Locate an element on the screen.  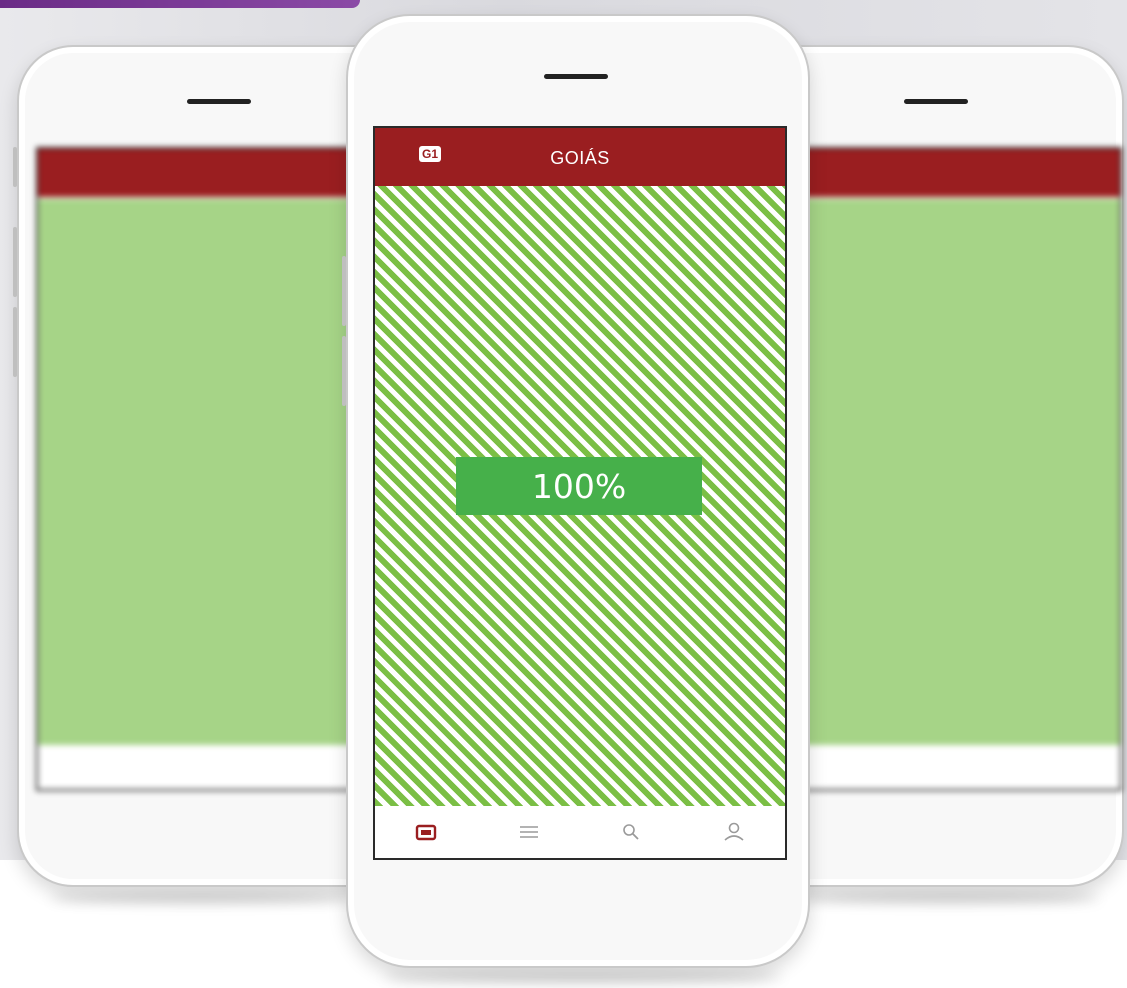
app-tabbar is located at coordinates (580, 832).